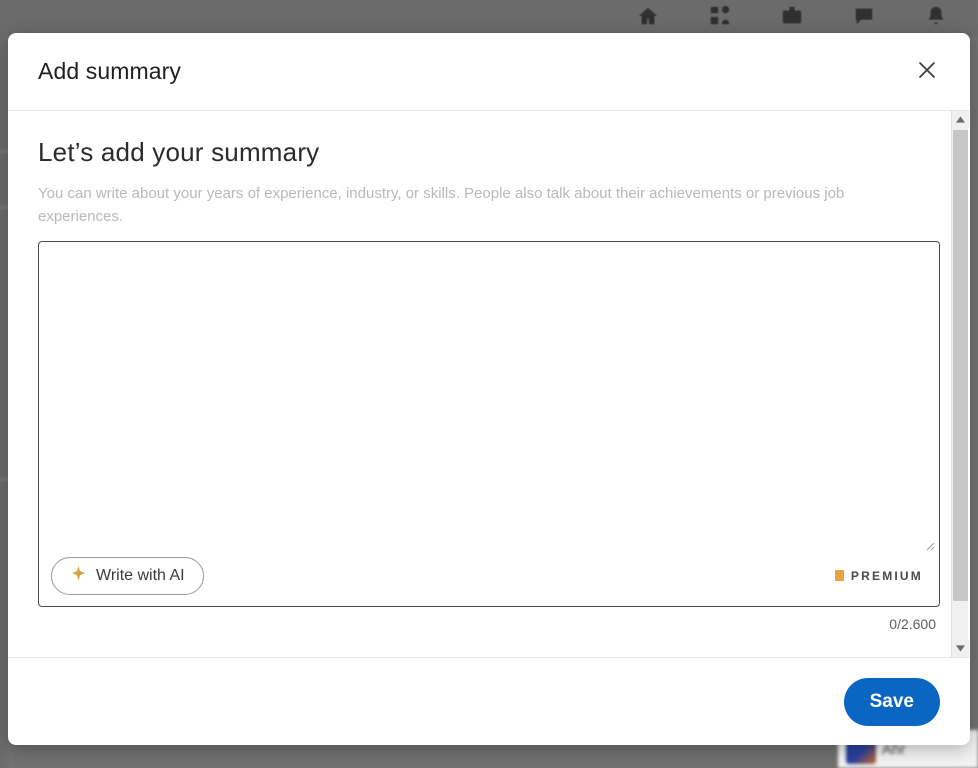  What do you see at coordinates (960, 648) in the screenshot?
I see `scrollbar-down-arrow-icon` at bounding box center [960, 648].